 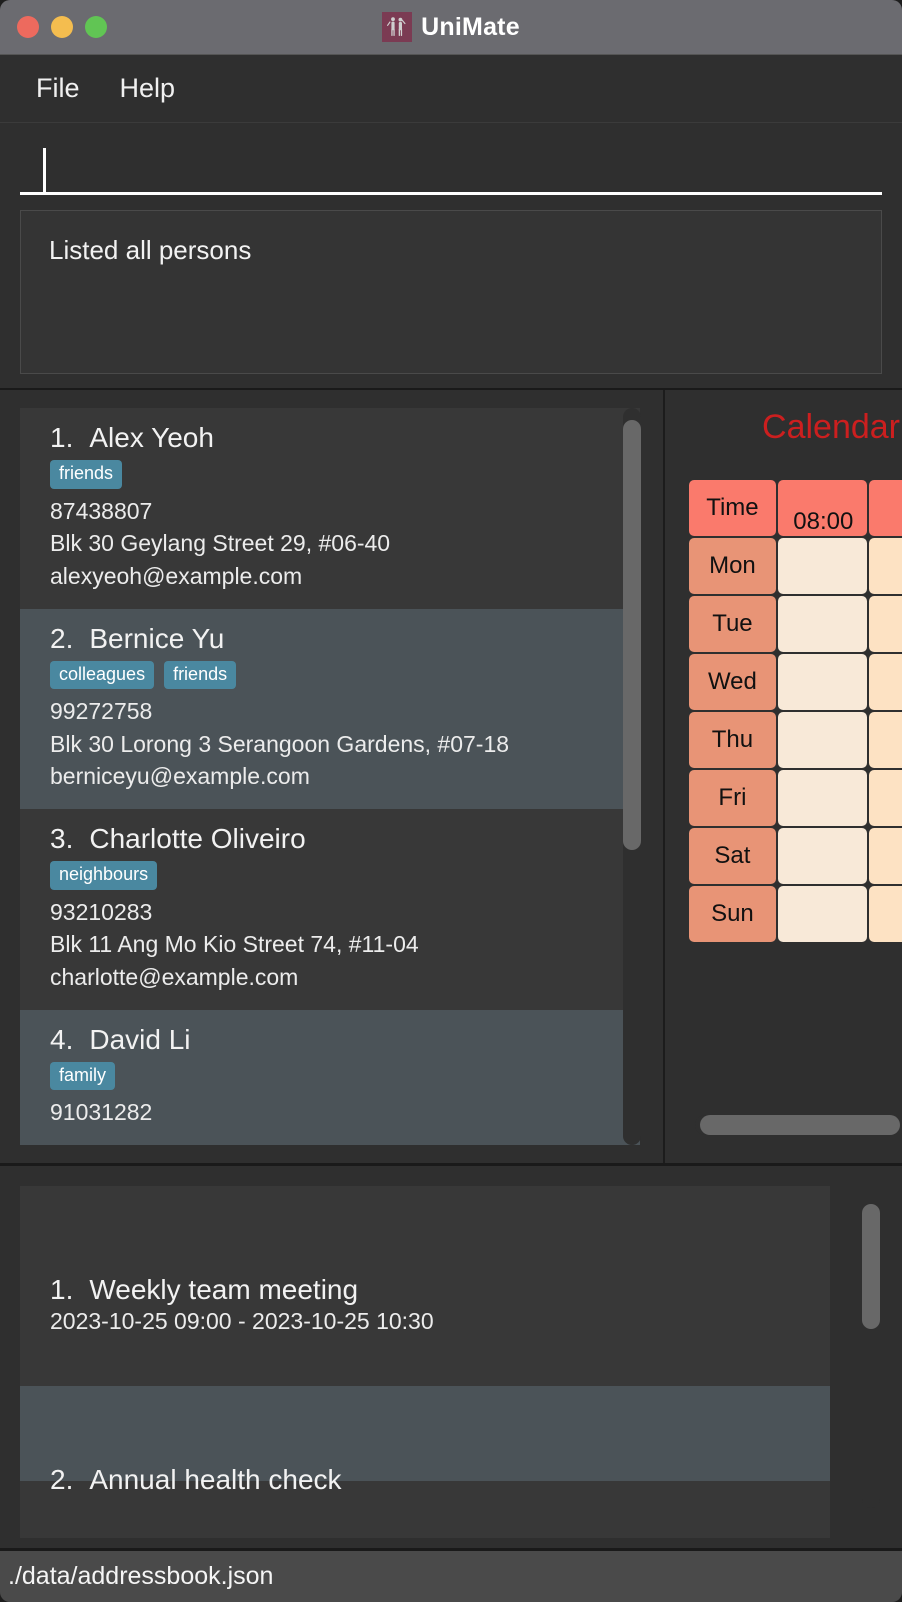 I want to click on event-title: Annual health check, so click(x=215, y=1479).